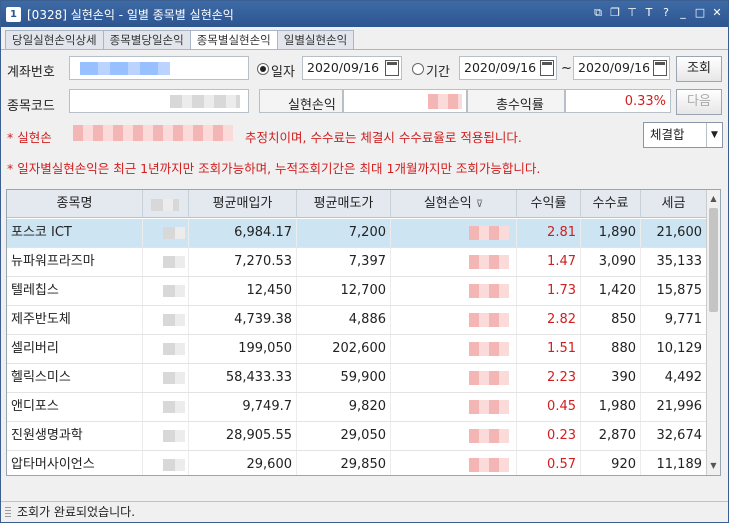 This screenshot has height=523, width=729. What do you see at coordinates (283, 72) in the screenshot?
I see `radio-date-label: 일자` at bounding box center [283, 72].